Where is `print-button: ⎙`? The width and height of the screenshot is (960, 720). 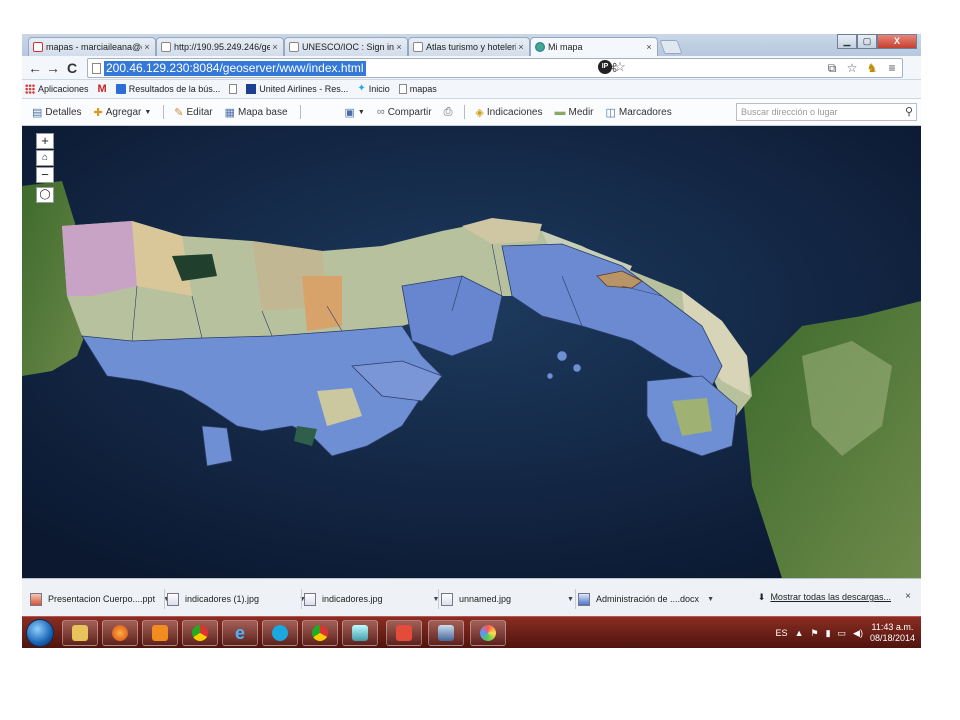
print-button: ⎙ is located at coordinates (448, 112).